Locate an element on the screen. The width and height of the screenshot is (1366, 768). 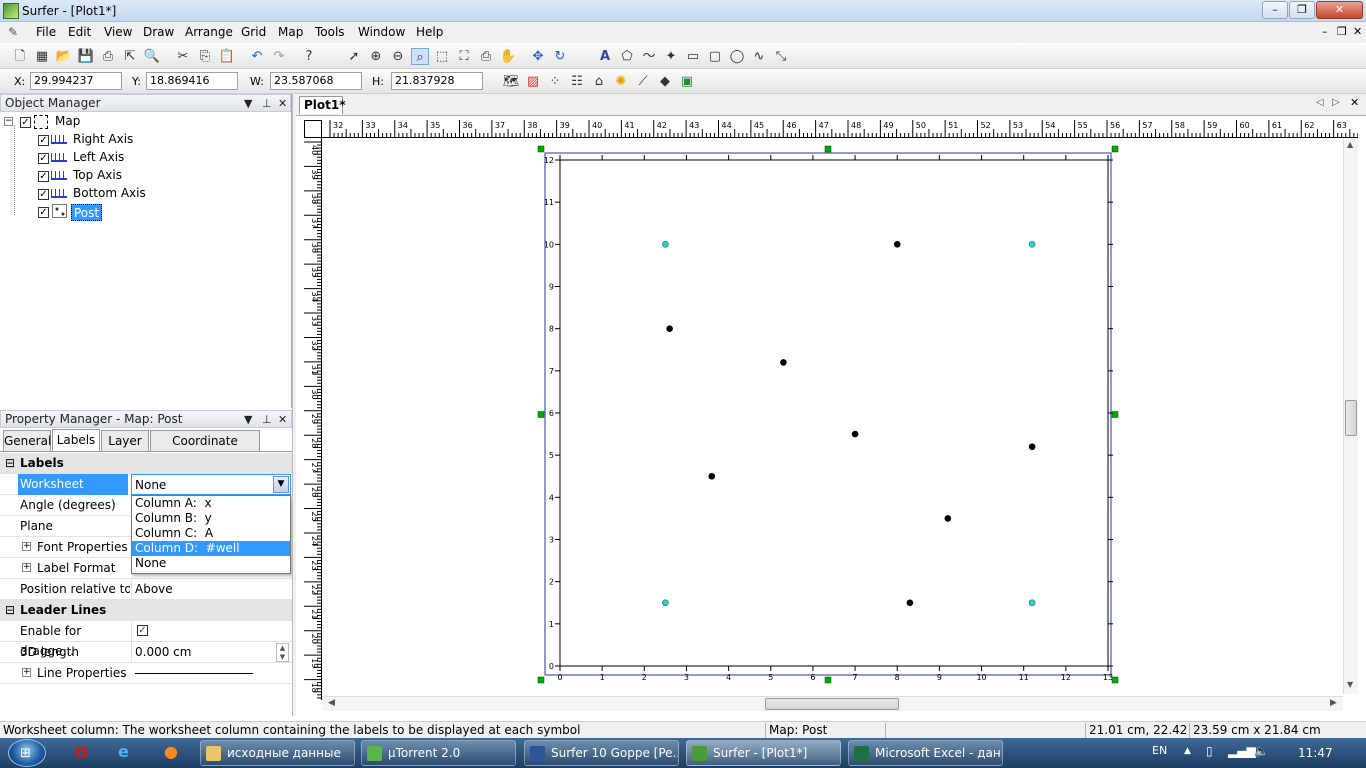
start-button: ⊞ is located at coordinates (27, 753).